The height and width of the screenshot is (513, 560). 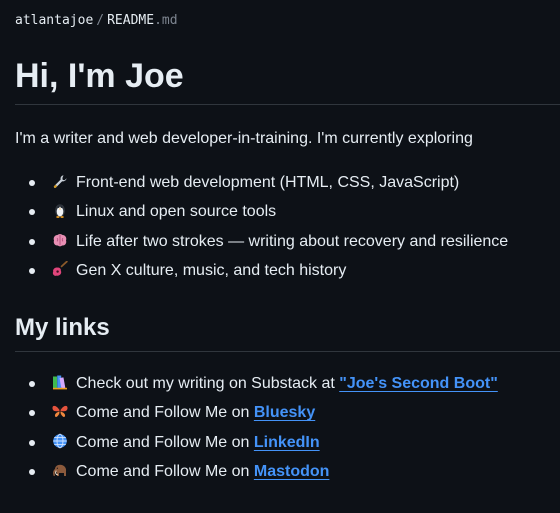 I want to click on list-item-text: Gen X culture, music, and tech history, so click(x=211, y=270).